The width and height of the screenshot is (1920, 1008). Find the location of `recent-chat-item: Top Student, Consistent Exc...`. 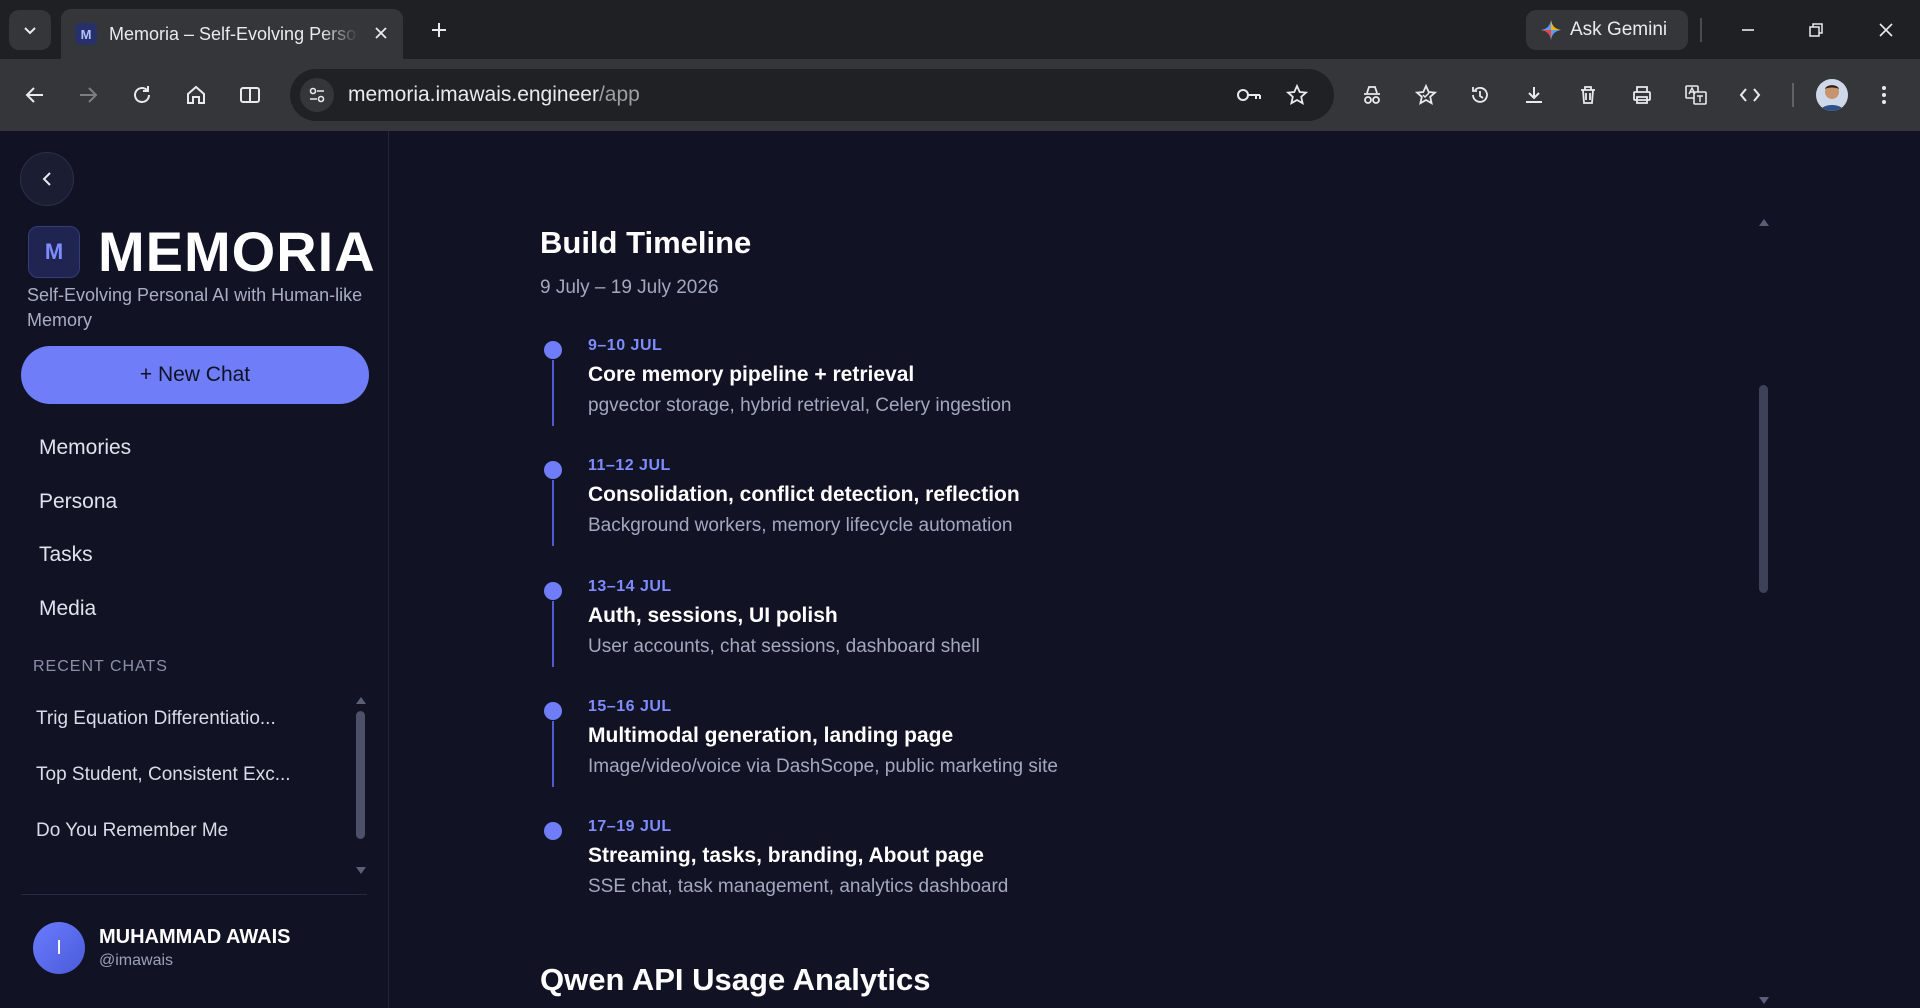

recent-chat-item: Top Student, Consistent Exc... is located at coordinates (163, 775).